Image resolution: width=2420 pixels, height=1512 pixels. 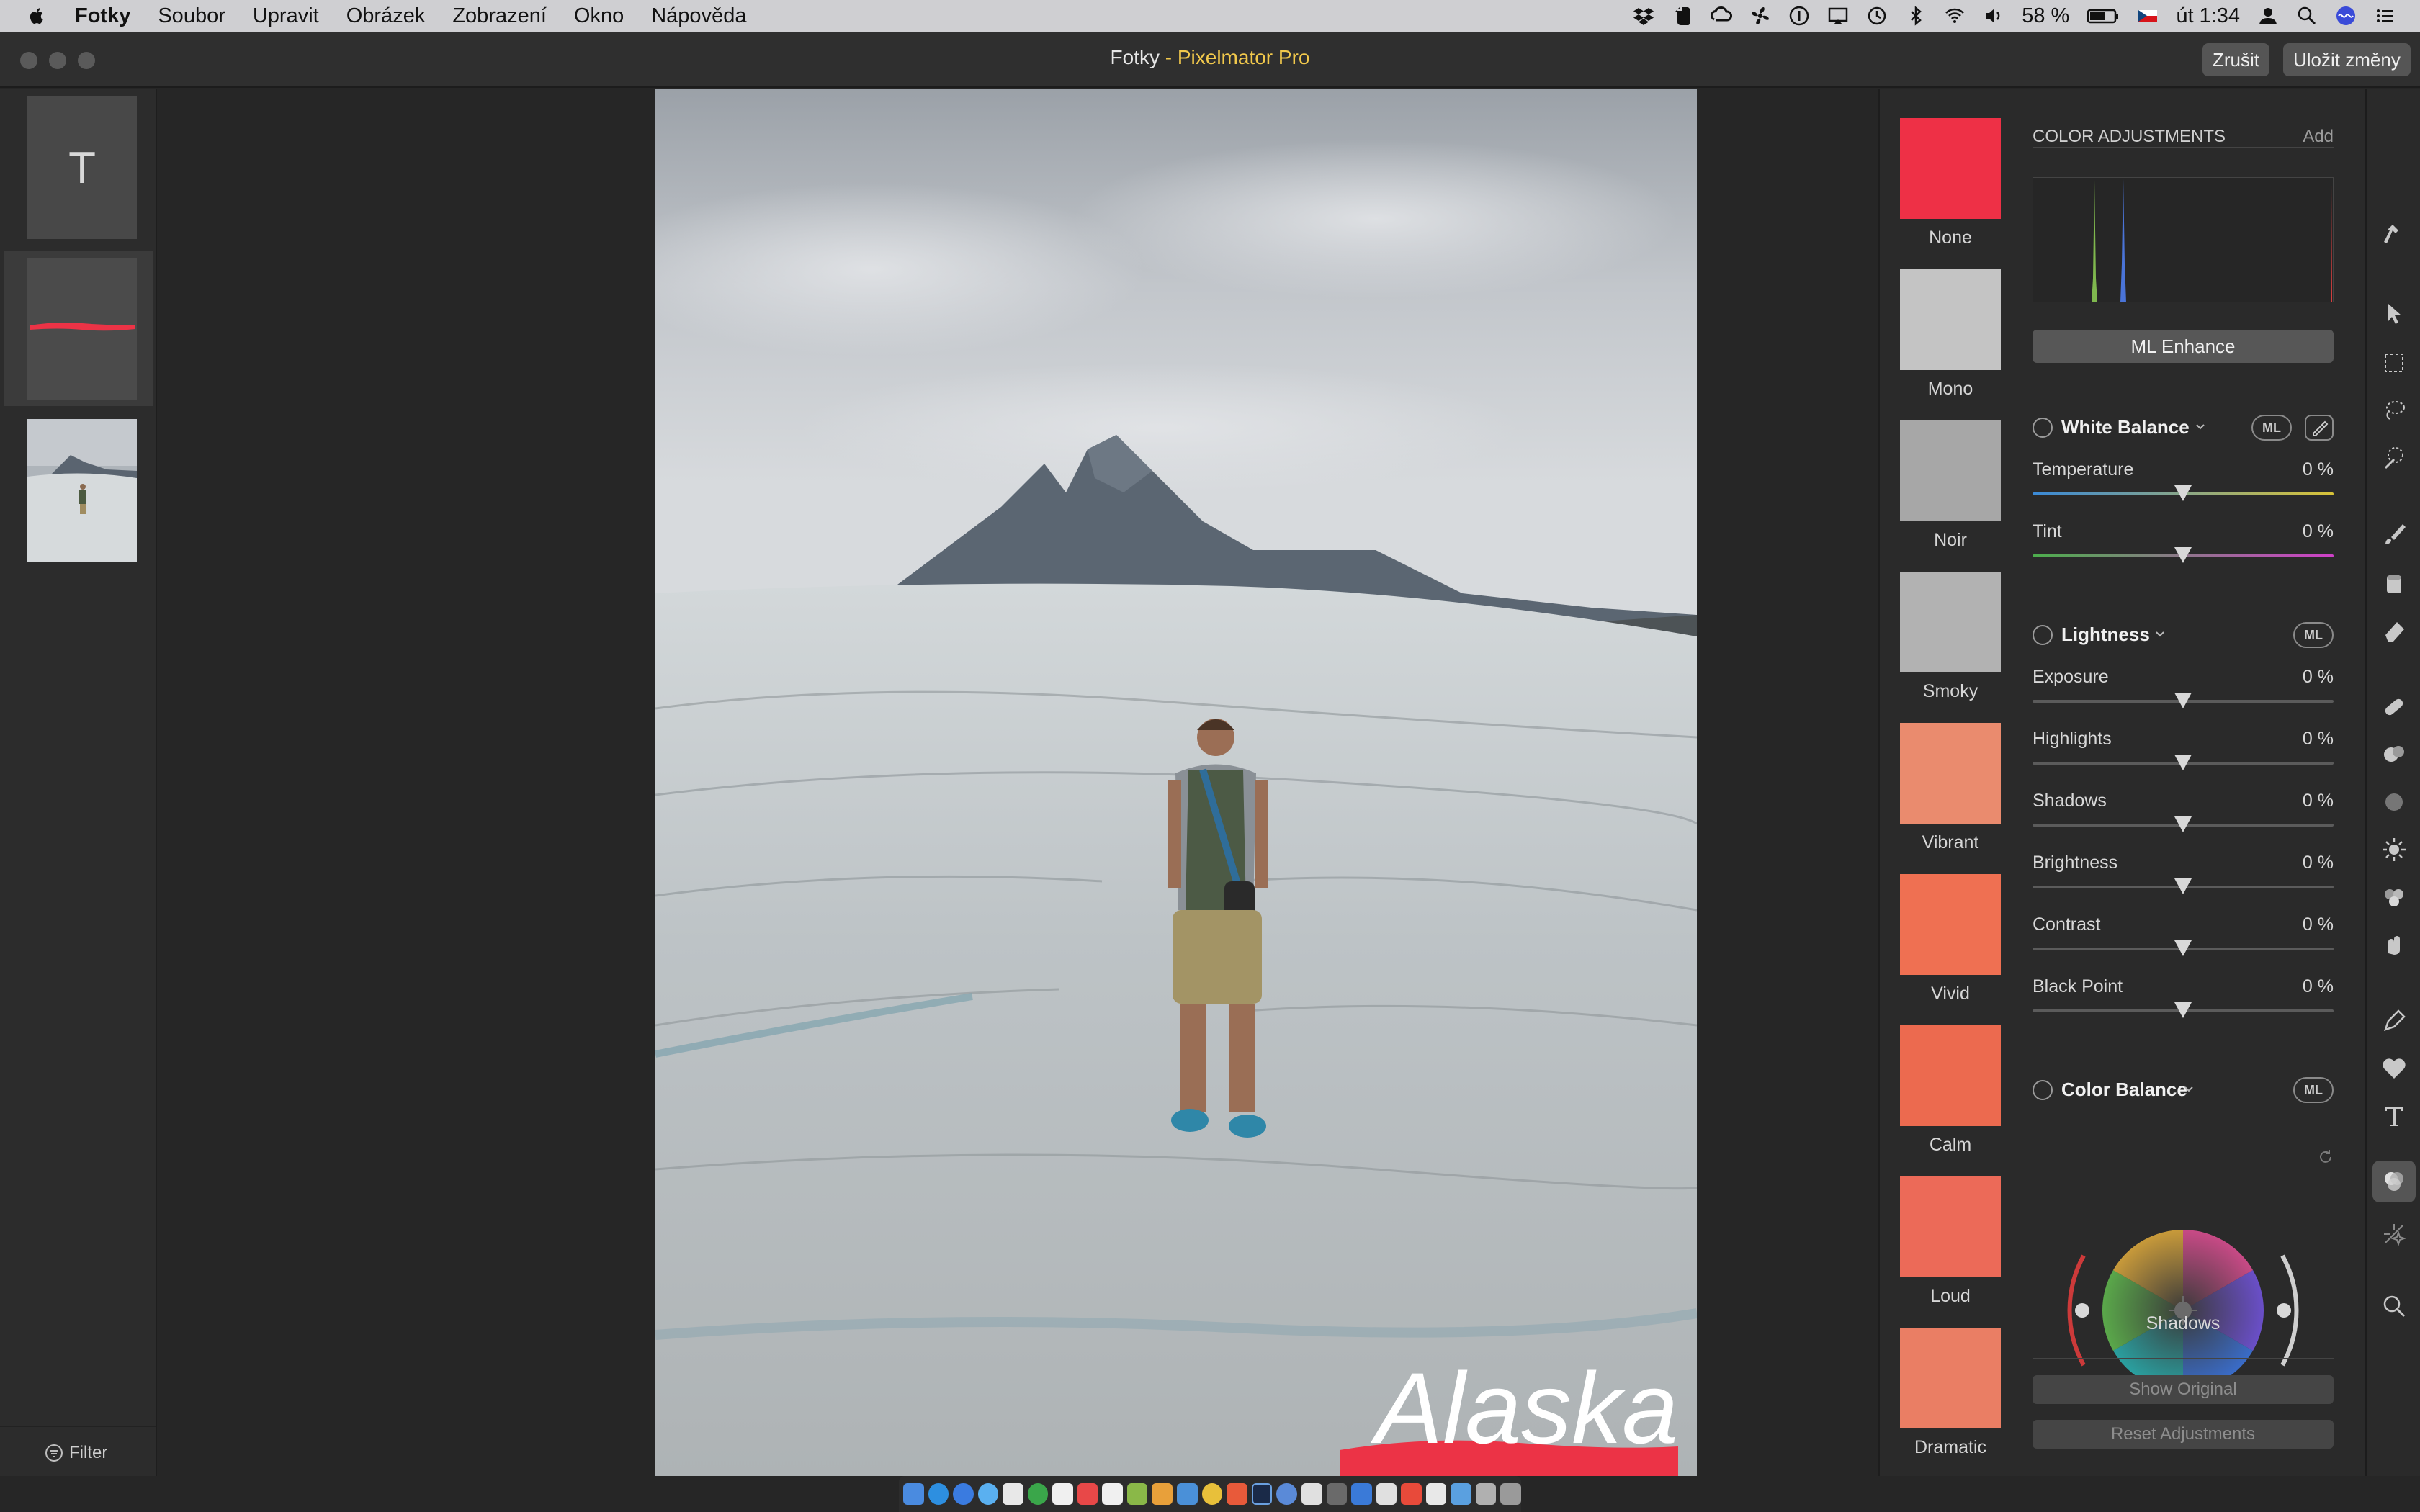 I want to click on wifi-icon, so click(x=1955, y=16).